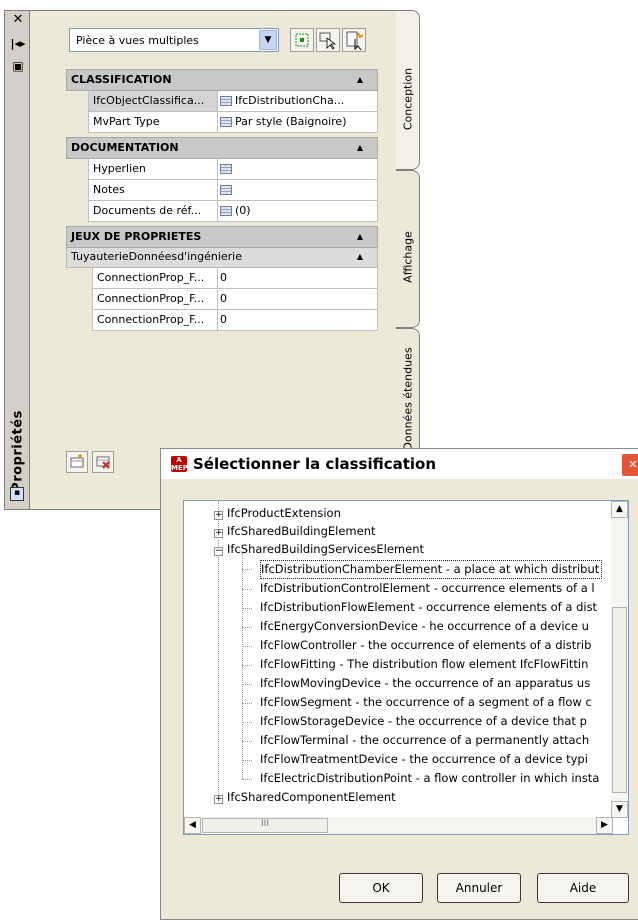  Describe the element at coordinates (408, 99) in the screenshot. I see `tab-label: Conception` at that location.